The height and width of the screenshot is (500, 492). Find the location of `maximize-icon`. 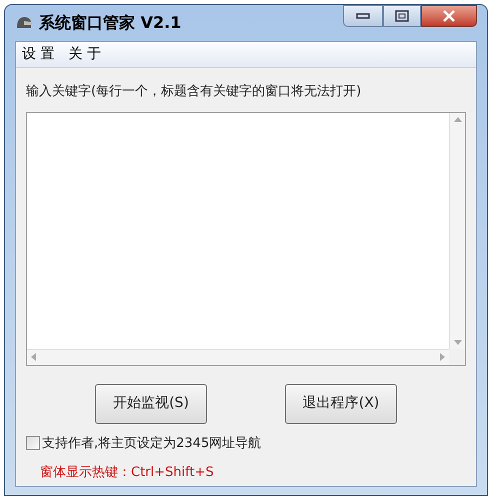

maximize-icon is located at coordinates (402, 16).